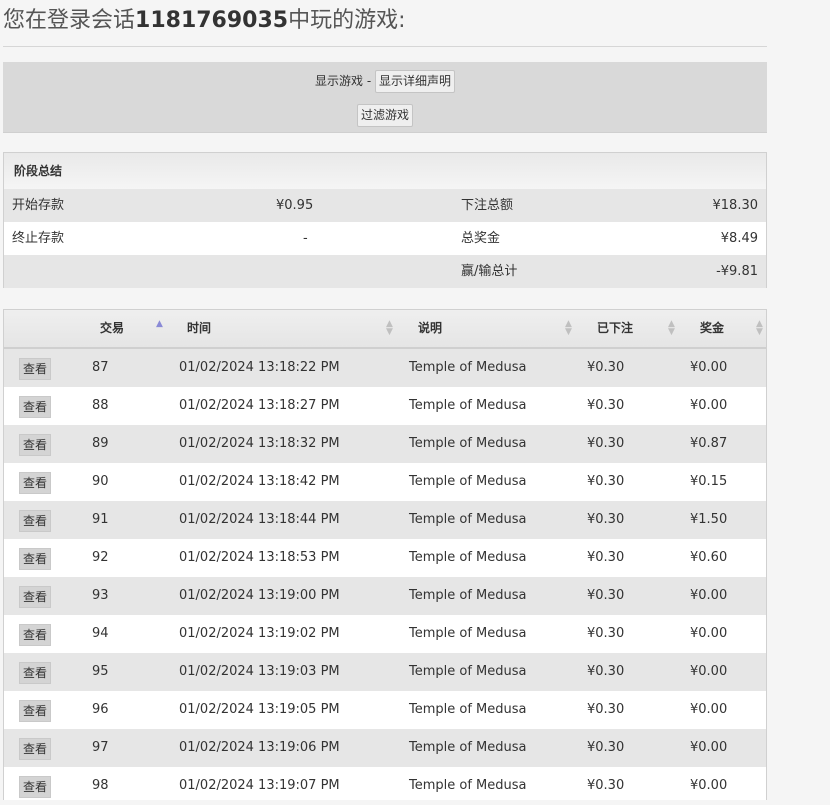 This screenshot has height=805, width=830. Describe the element at coordinates (259, 671) in the screenshot. I see `game-time: 01/02/2024 13:19:03 PM` at that location.